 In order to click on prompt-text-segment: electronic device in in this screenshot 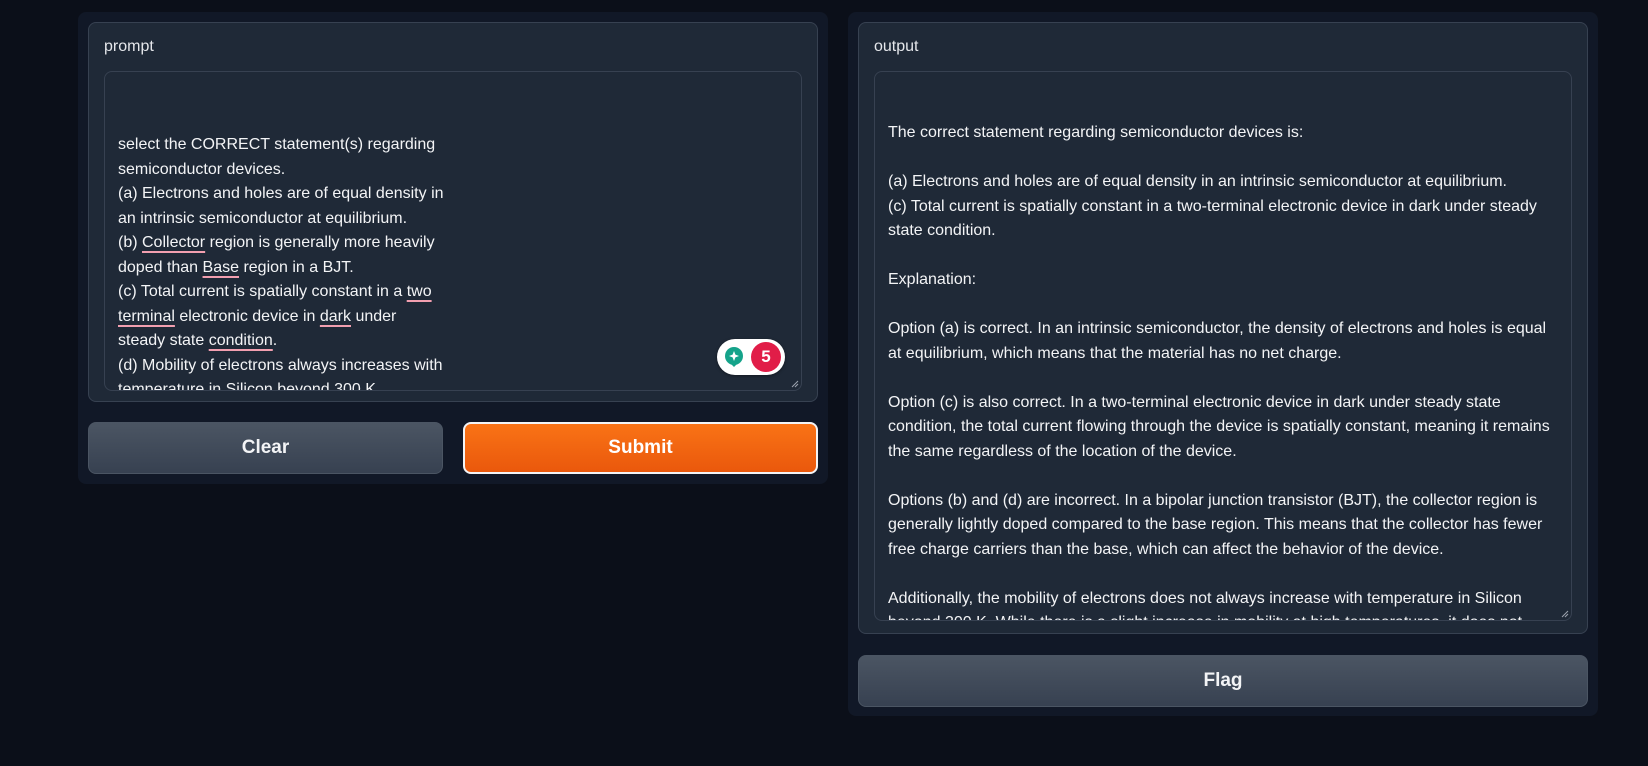, I will do `click(247, 316)`.